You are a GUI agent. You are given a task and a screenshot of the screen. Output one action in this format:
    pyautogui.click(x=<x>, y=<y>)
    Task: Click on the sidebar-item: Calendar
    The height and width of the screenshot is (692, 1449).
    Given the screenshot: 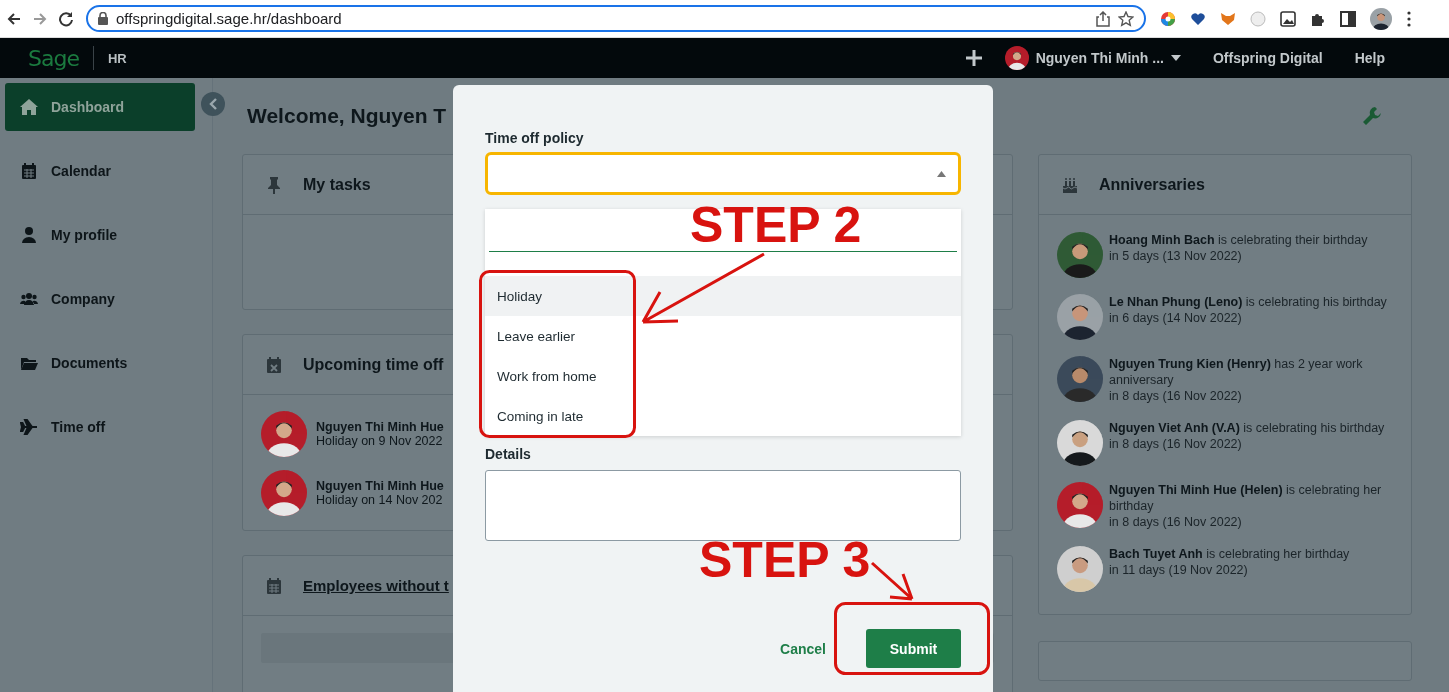 What is the action you would take?
    pyautogui.click(x=100, y=171)
    